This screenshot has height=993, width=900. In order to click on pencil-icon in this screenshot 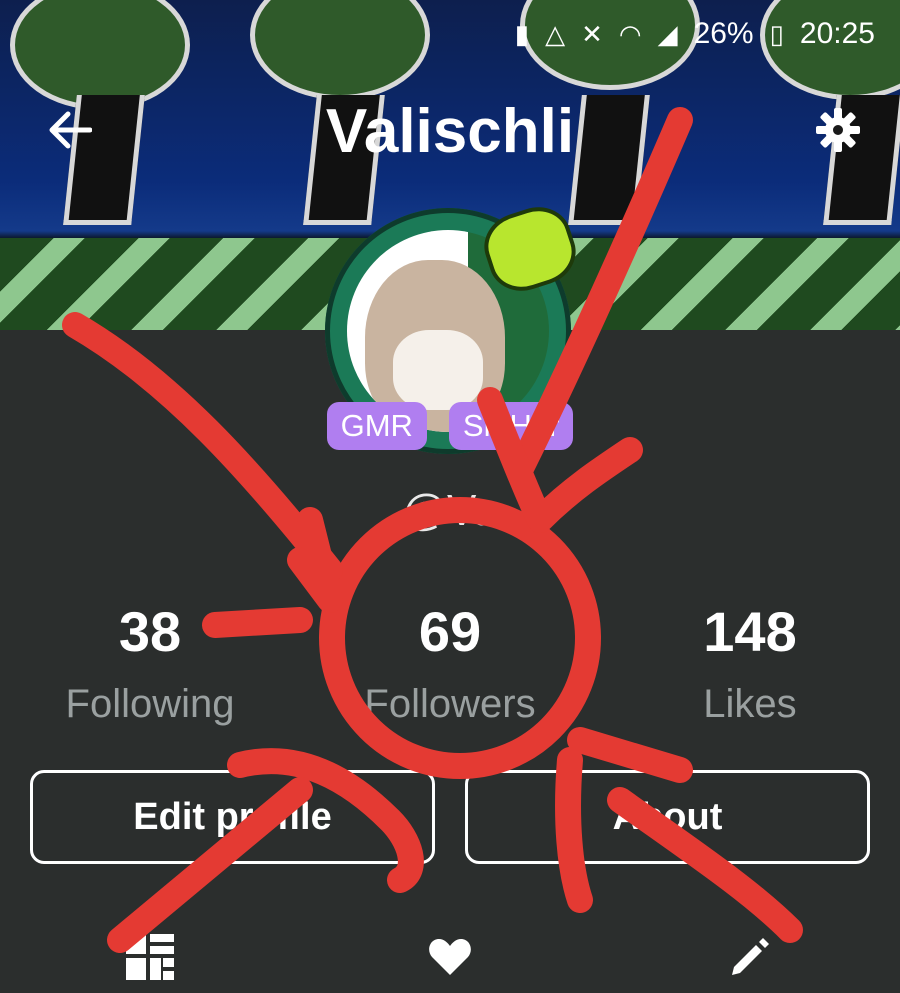, I will do `click(750, 956)`.